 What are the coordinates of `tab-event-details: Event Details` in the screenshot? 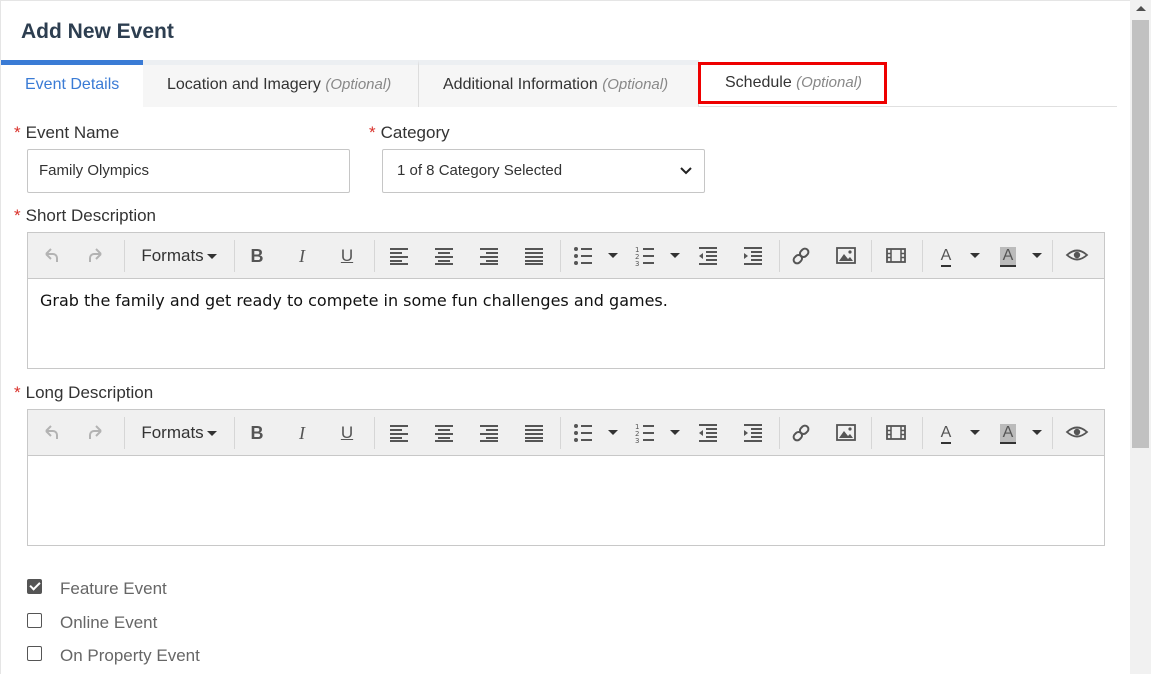 It's located at (72, 83).